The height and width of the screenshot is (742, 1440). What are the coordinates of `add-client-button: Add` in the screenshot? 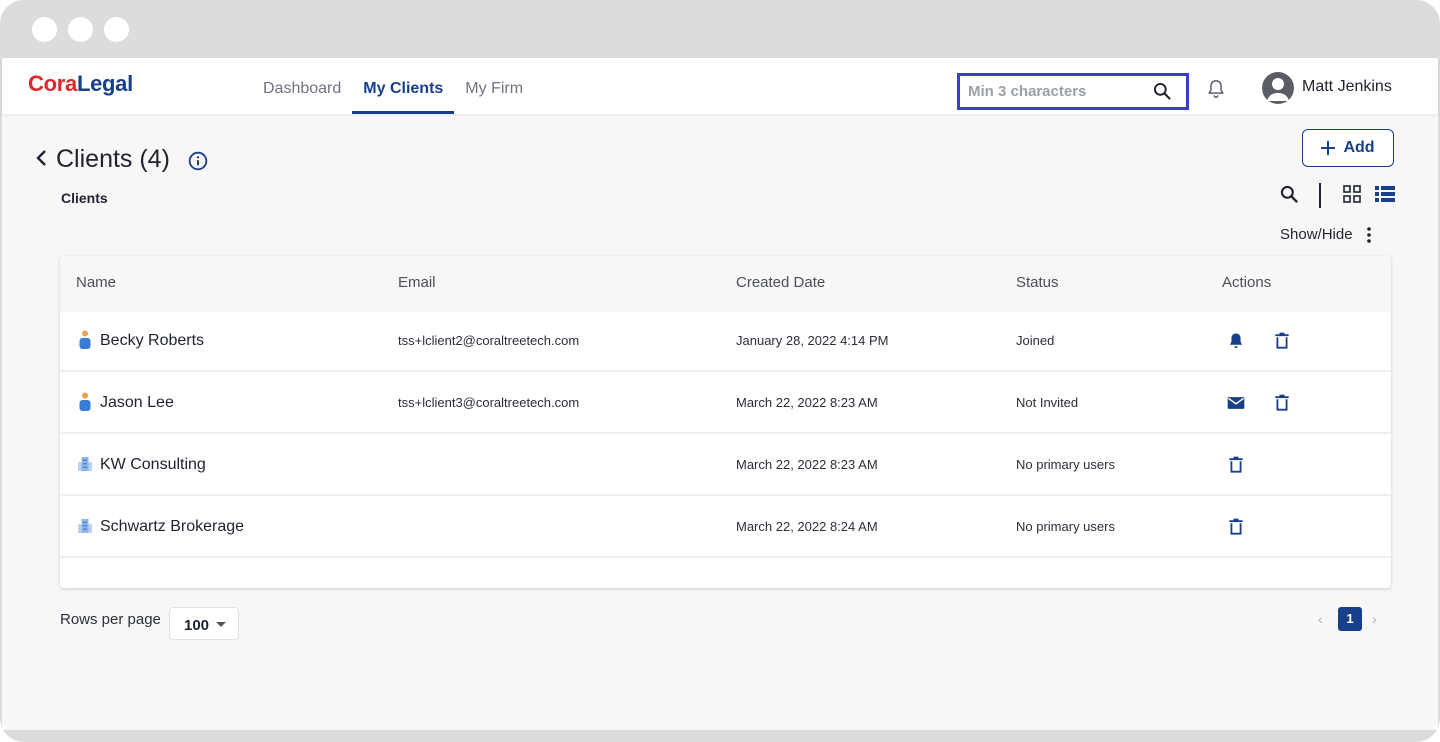 It's located at (1348, 148).